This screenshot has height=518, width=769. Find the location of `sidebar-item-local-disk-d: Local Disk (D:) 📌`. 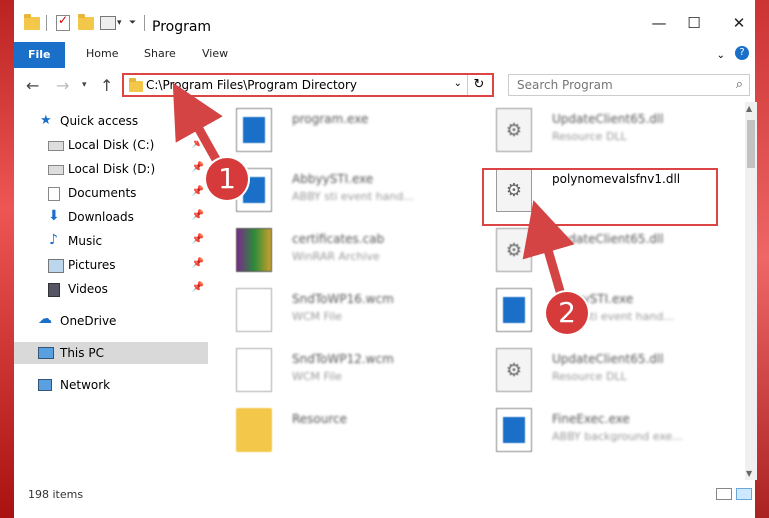

sidebar-item-local-disk-d: Local Disk (D:) 📌 is located at coordinates (111, 169).